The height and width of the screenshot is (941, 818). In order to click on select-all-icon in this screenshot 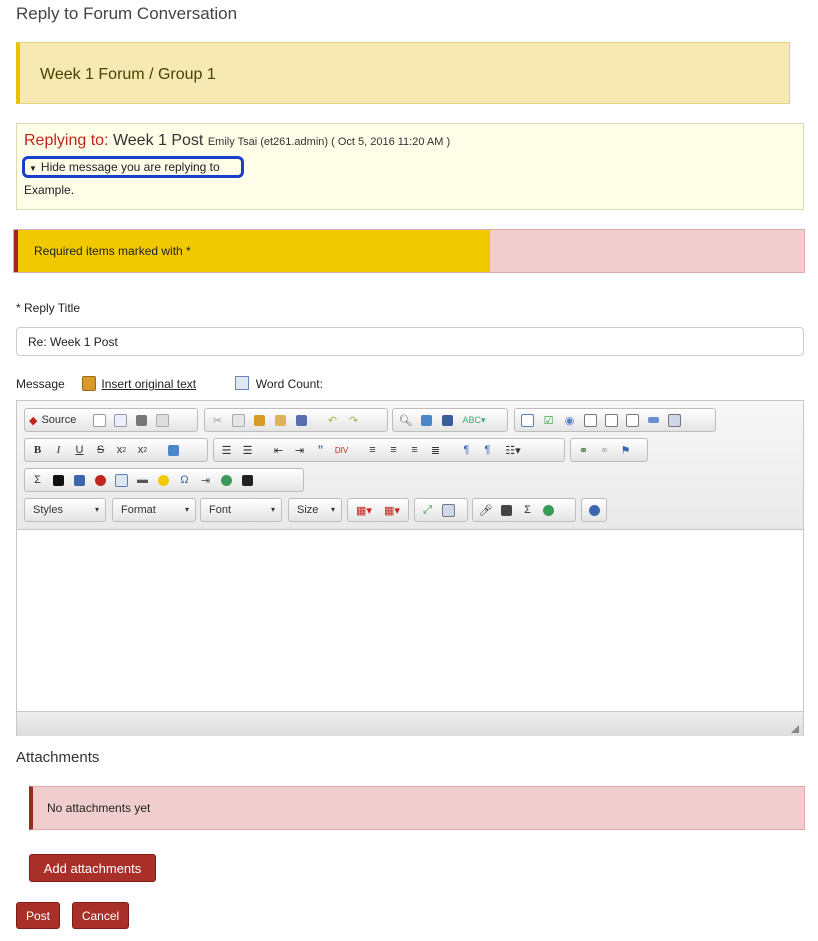, I will do `click(447, 420)`.